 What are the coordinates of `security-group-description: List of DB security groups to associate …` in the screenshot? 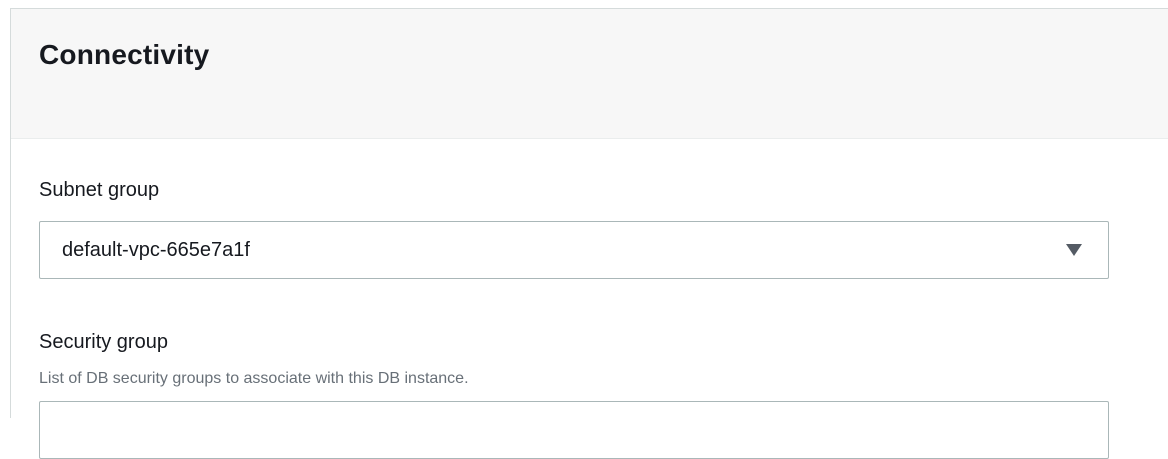 It's located at (254, 378).